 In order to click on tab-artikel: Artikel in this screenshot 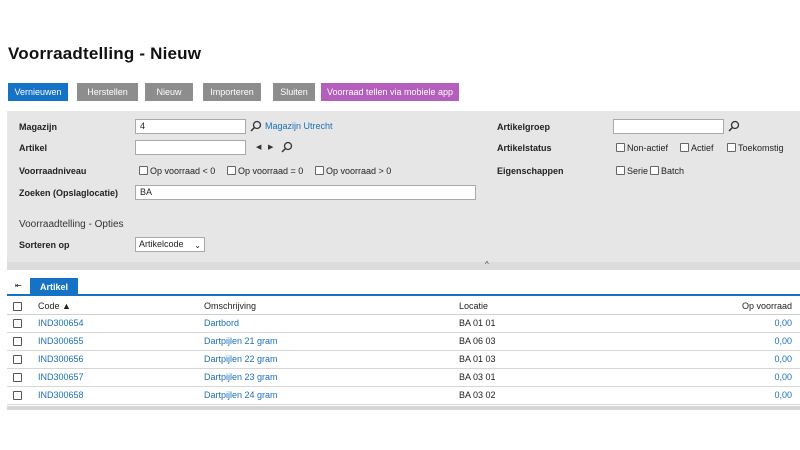, I will do `click(54, 287)`.